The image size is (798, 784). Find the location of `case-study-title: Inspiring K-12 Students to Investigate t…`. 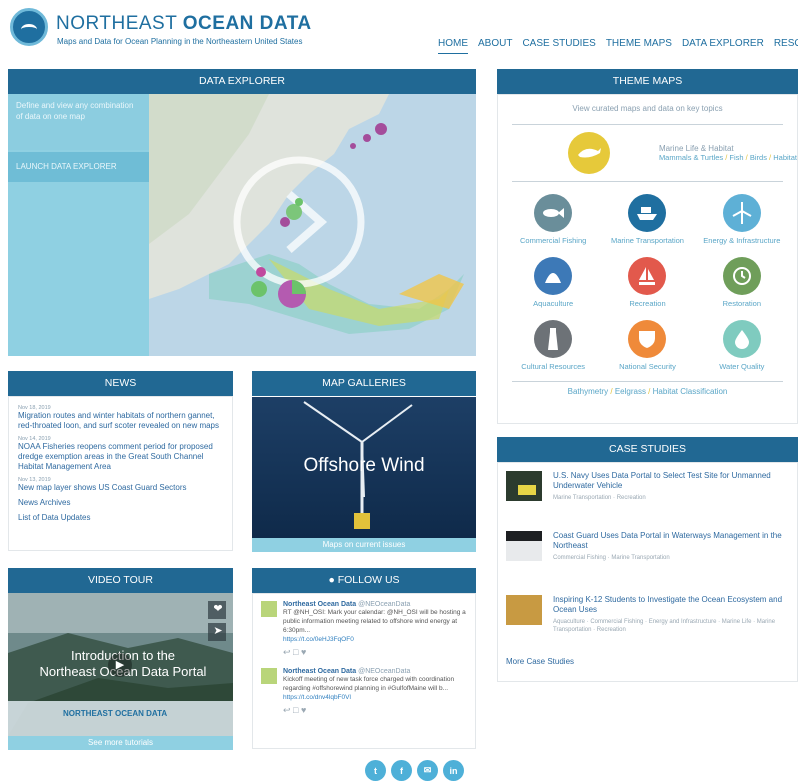

case-study-title: Inspiring K-12 Students to Investigate t… is located at coordinates (671, 605).